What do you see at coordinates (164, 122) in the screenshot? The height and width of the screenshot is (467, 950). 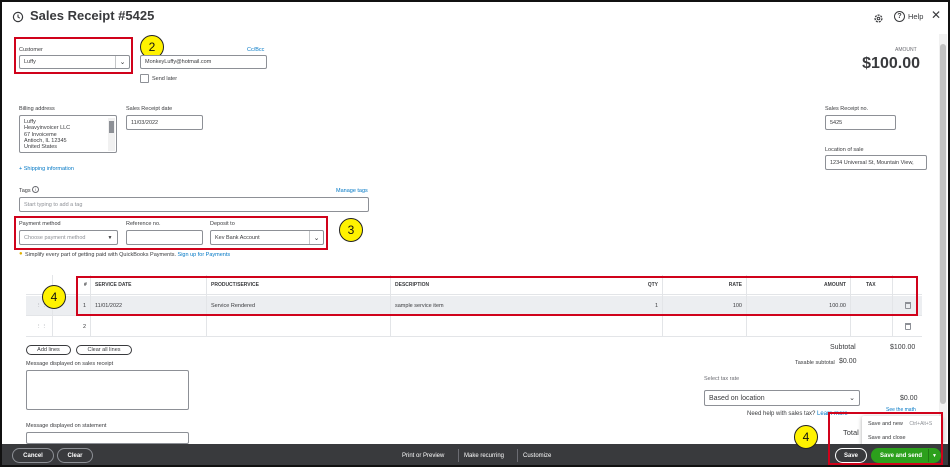 I see `receipt-date-field: 11/03/2022` at bounding box center [164, 122].